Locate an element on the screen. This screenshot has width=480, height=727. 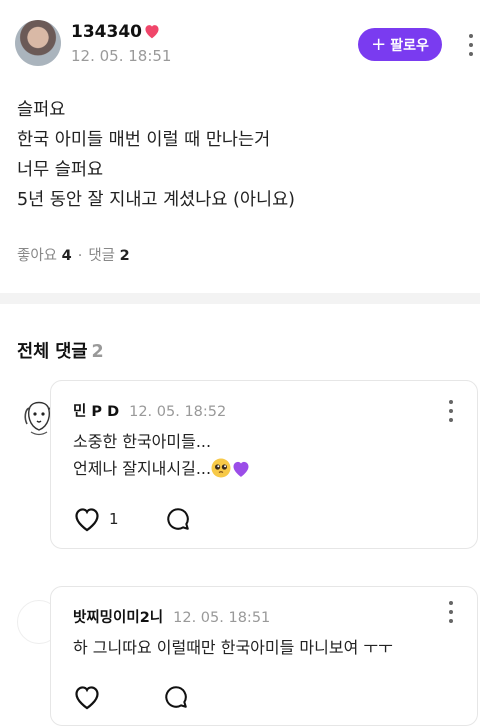
likes-summary: 좋아요 4 is located at coordinates (44, 256).